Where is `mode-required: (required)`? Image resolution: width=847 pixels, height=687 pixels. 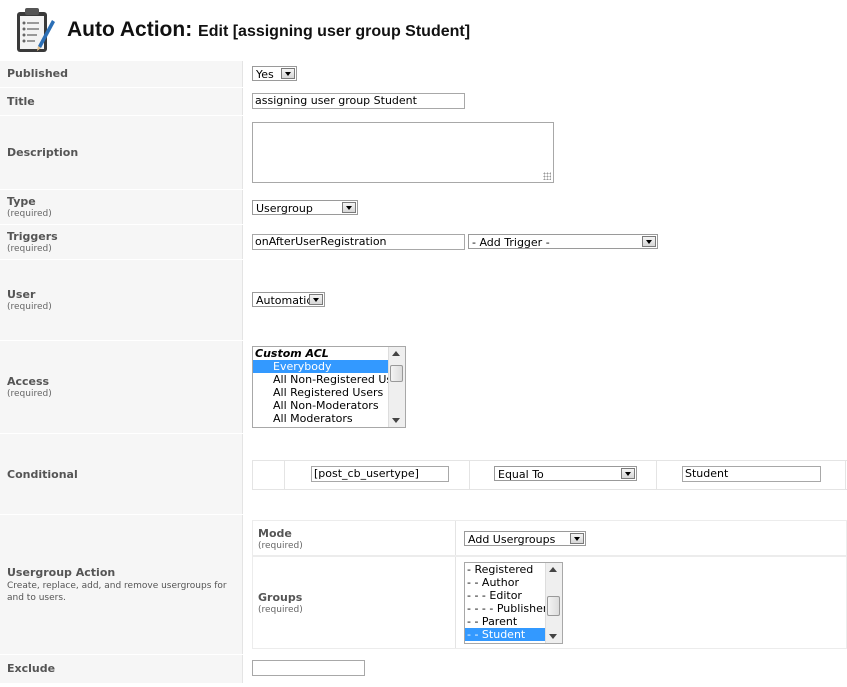
mode-required: (required) is located at coordinates (280, 546).